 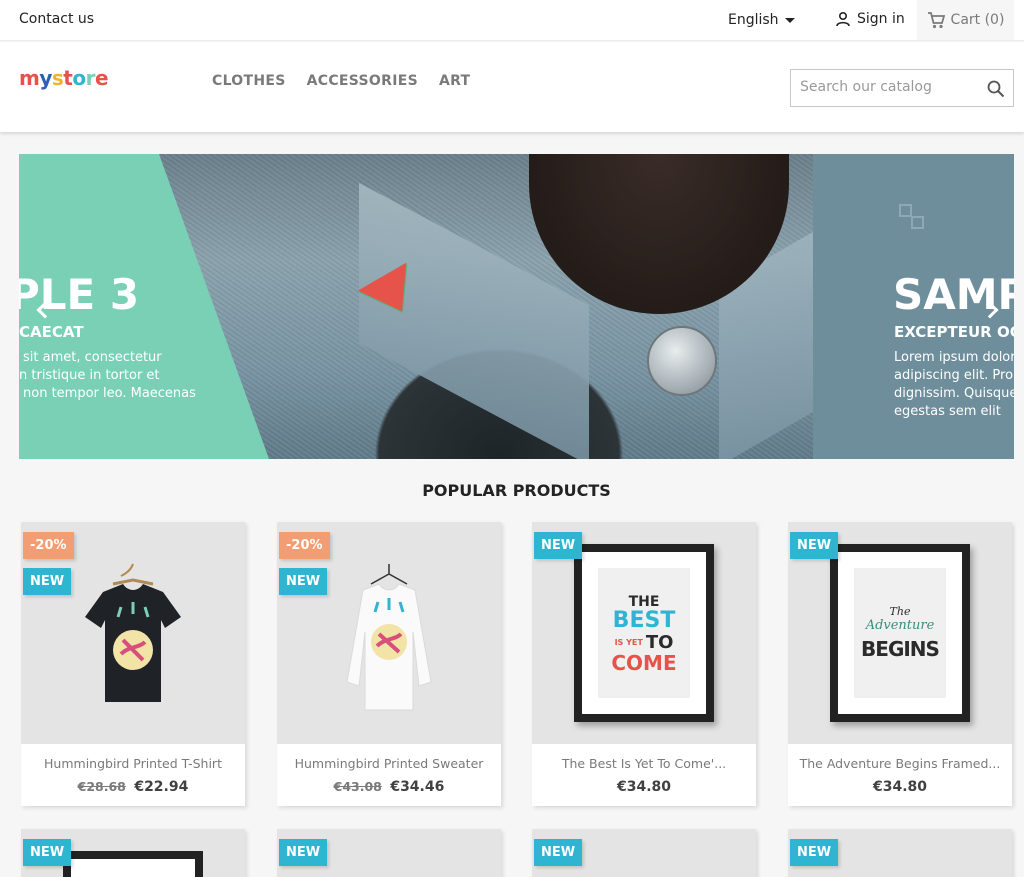 What do you see at coordinates (516, 490) in the screenshot?
I see `section-title: POPULAR PRODUCTS` at bounding box center [516, 490].